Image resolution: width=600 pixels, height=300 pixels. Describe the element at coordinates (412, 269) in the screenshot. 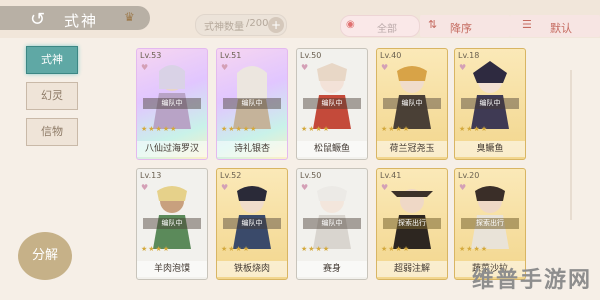

I see `card-name: 超弱注解` at that location.